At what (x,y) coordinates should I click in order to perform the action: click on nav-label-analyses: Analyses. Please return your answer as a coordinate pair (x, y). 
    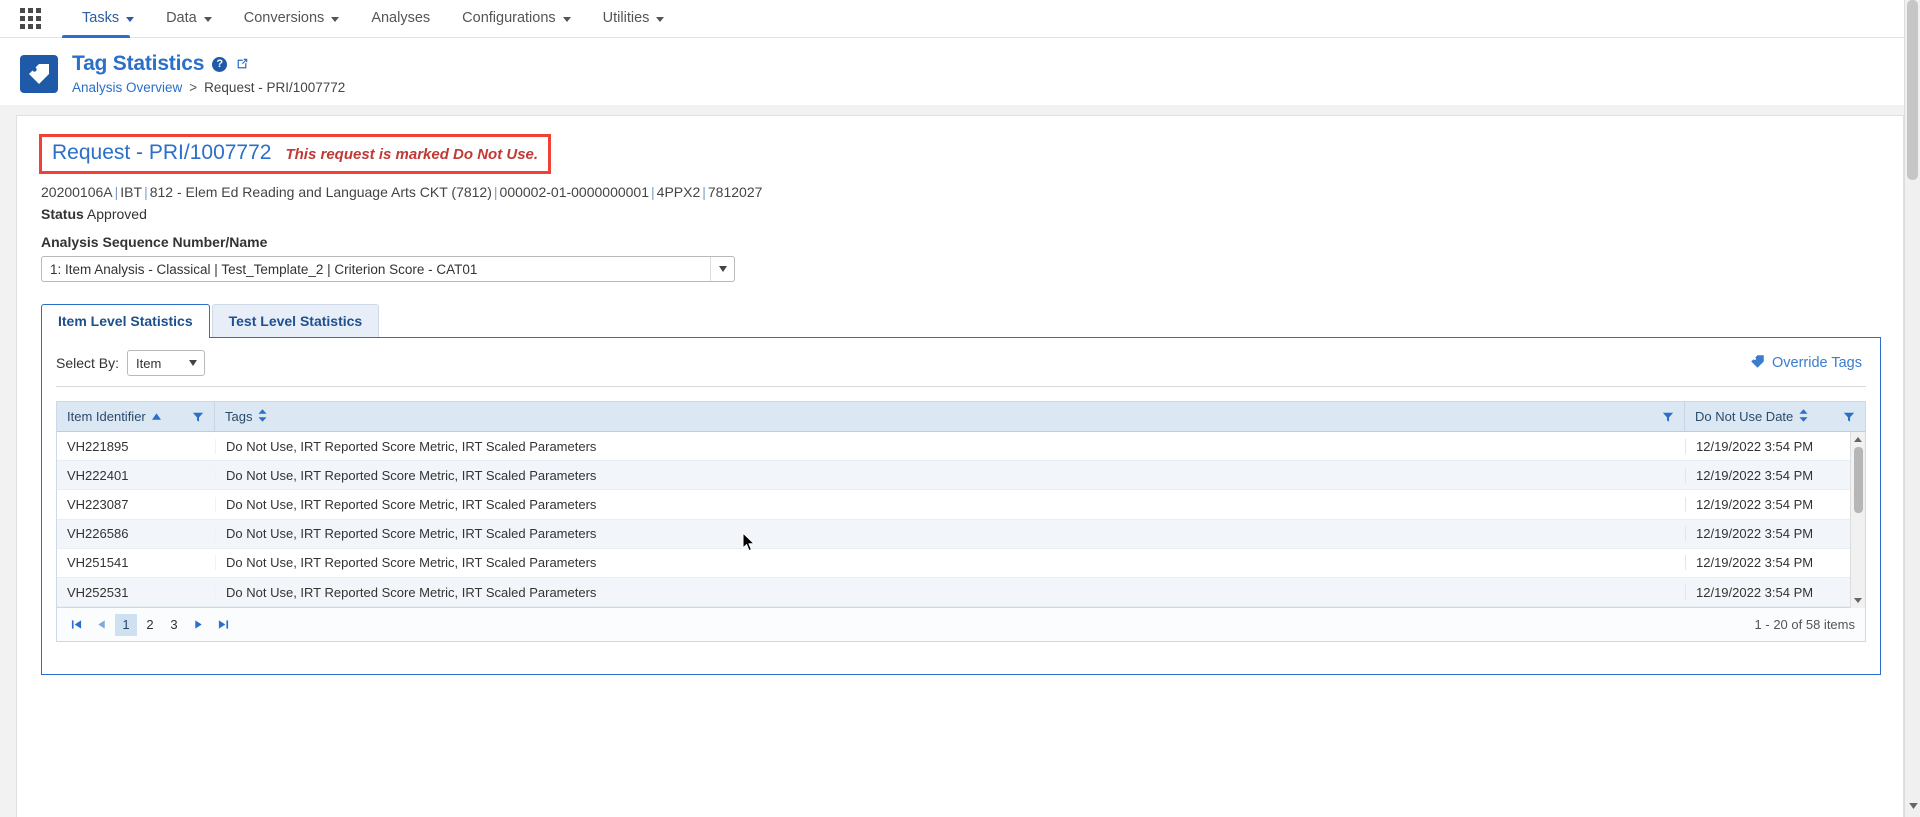
    Looking at the image, I should click on (401, 18).